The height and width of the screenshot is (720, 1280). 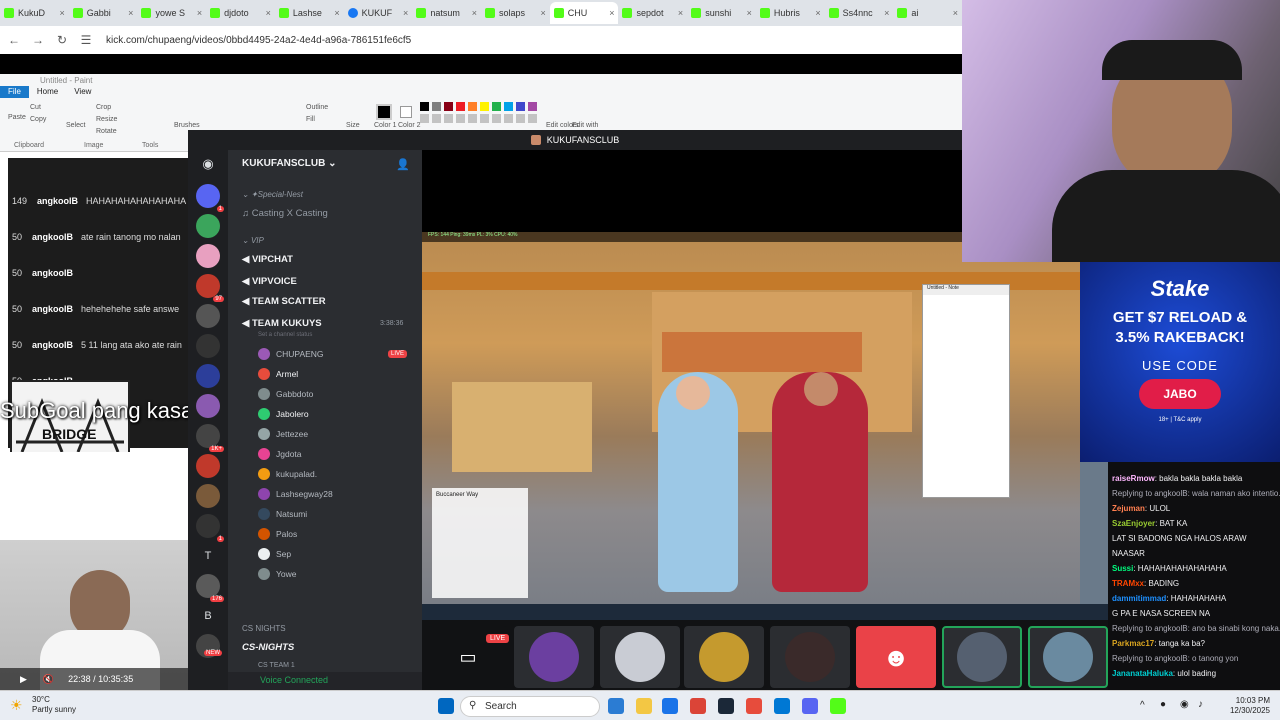 I want to click on site-info-icon: ☰, so click(x=86, y=40).